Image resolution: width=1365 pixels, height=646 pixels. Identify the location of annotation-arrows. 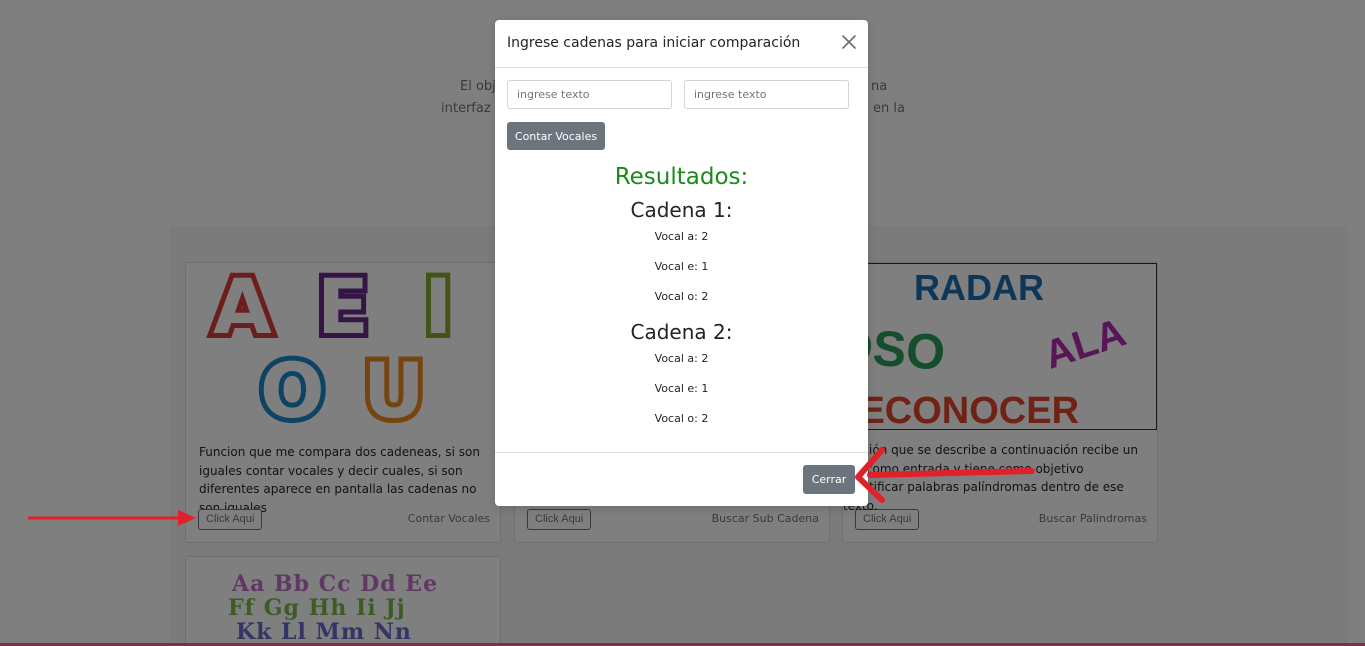
(531, 486).